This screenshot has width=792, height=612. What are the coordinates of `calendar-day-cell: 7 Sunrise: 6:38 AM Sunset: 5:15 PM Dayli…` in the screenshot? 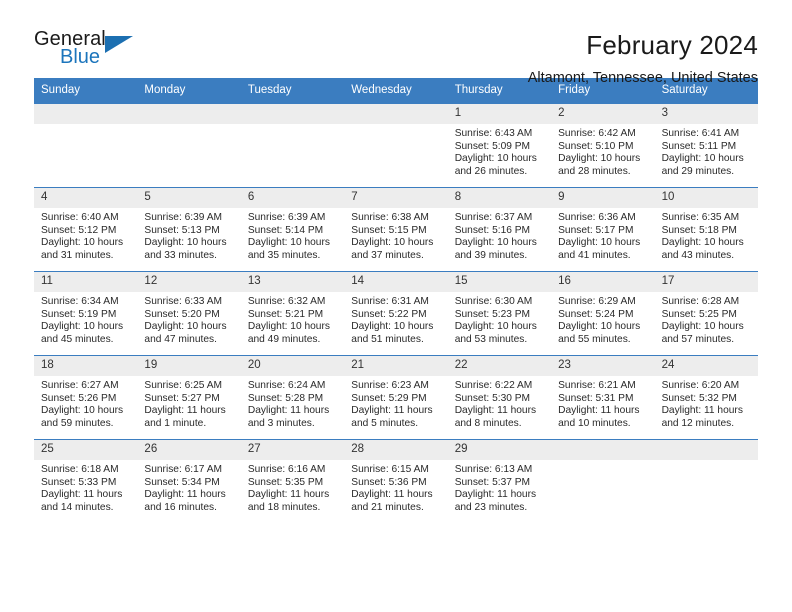 It's located at (396, 229).